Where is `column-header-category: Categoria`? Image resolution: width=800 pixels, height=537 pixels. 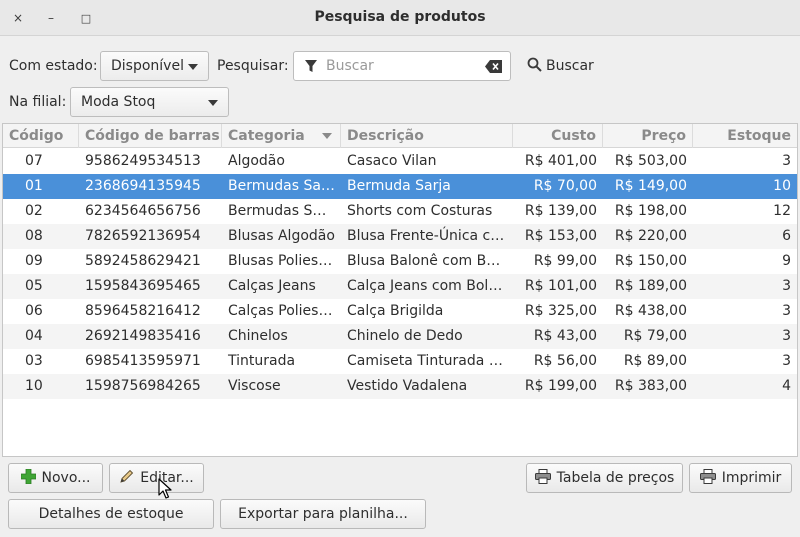 column-header-category: Categoria is located at coordinates (281, 136).